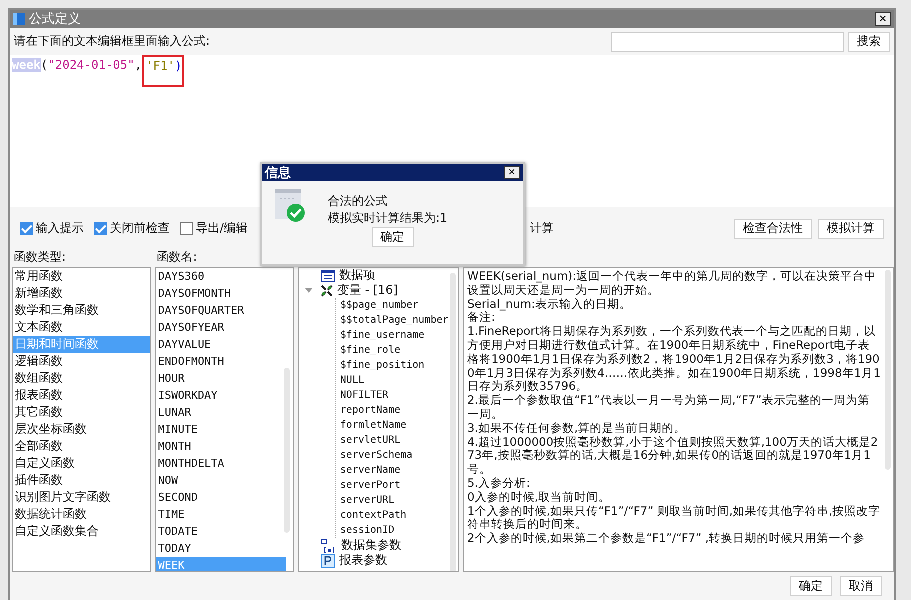 The width and height of the screenshot is (911, 600). Describe the element at coordinates (81, 361) in the screenshot. I see `list-item: 逻辑函数` at that location.